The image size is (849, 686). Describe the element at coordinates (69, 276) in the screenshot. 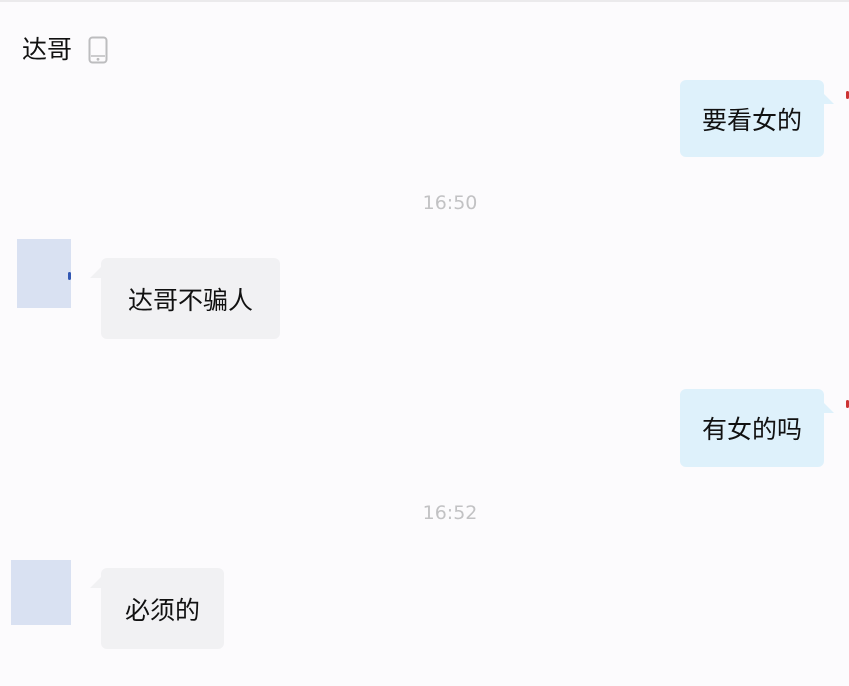

I see `avatar-status-indicator` at that location.